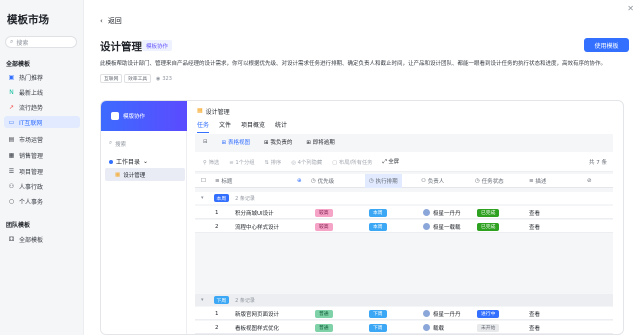 This screenshot has width=640, height=335. Describe the element at coordinates (225, 126) in the screenshot. I see `tab-files: 文件` at that location.